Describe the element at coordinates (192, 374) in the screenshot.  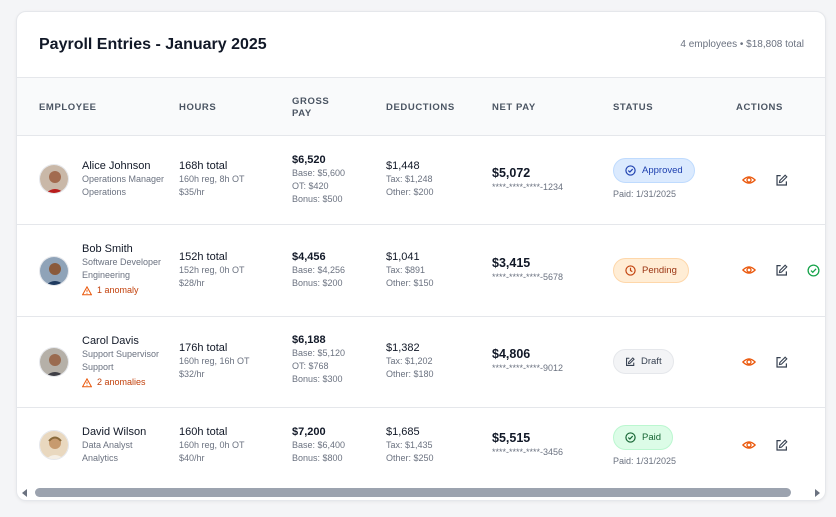
I see `hourly-rate: $32/hr` at that location.